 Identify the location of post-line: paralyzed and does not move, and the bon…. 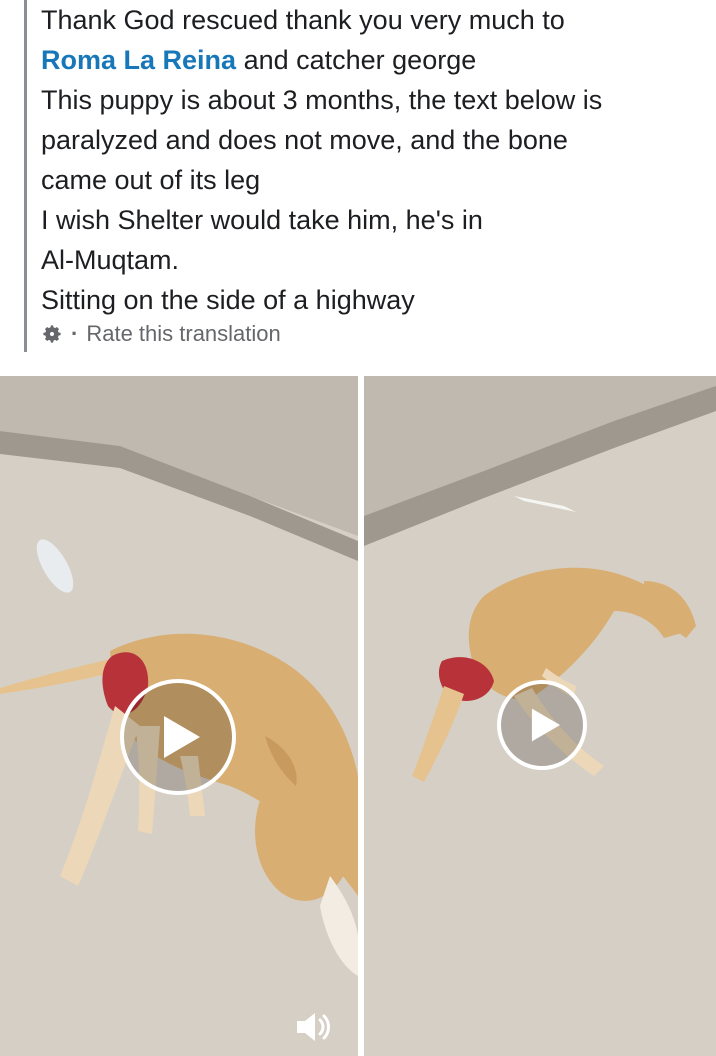
(304, 140).